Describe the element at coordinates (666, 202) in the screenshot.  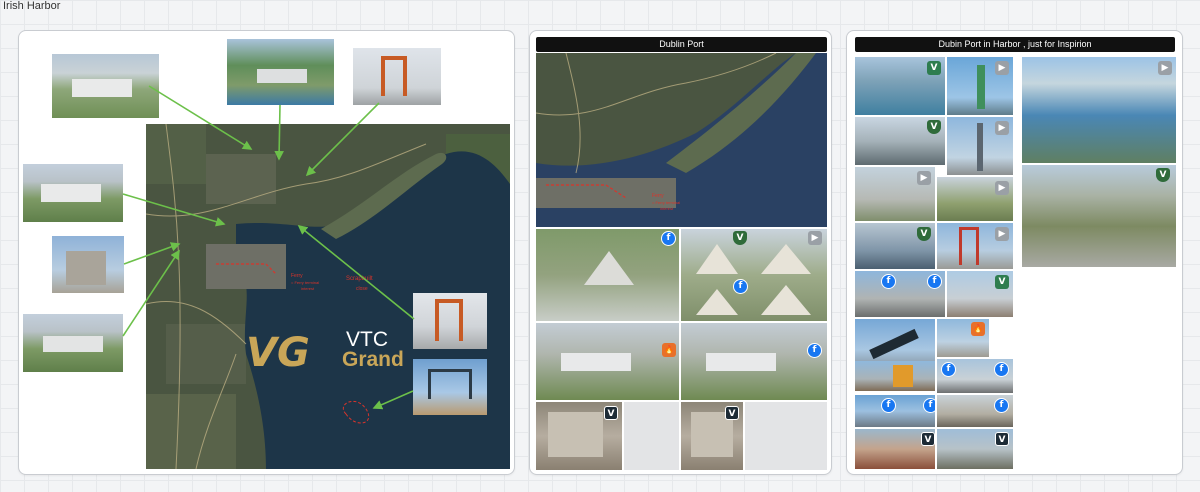
I see `zoom-annotation-ferry-terminal: = Ferry terminal` at that location.